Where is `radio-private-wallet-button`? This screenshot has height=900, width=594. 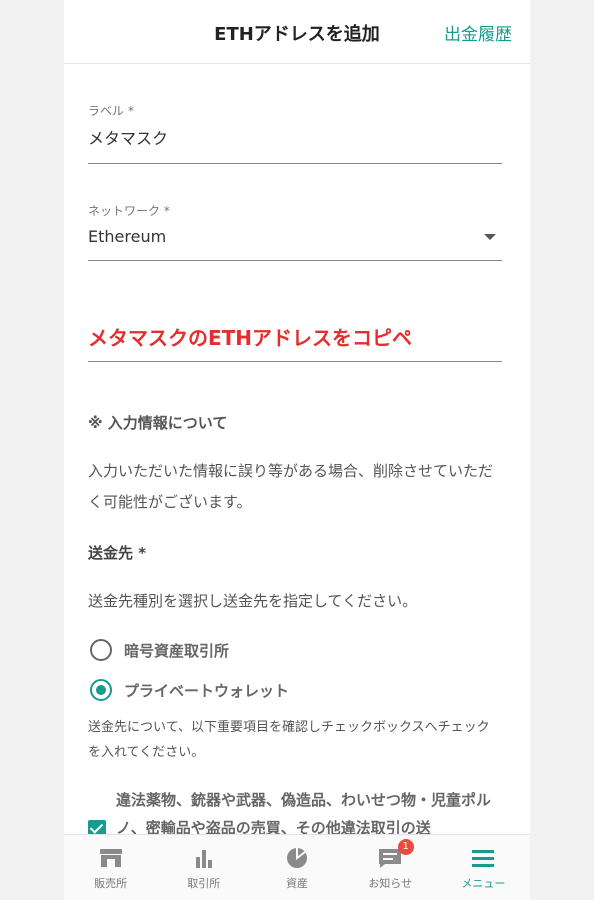
radio-private-wallet-button is located at coordinates (101, 690).